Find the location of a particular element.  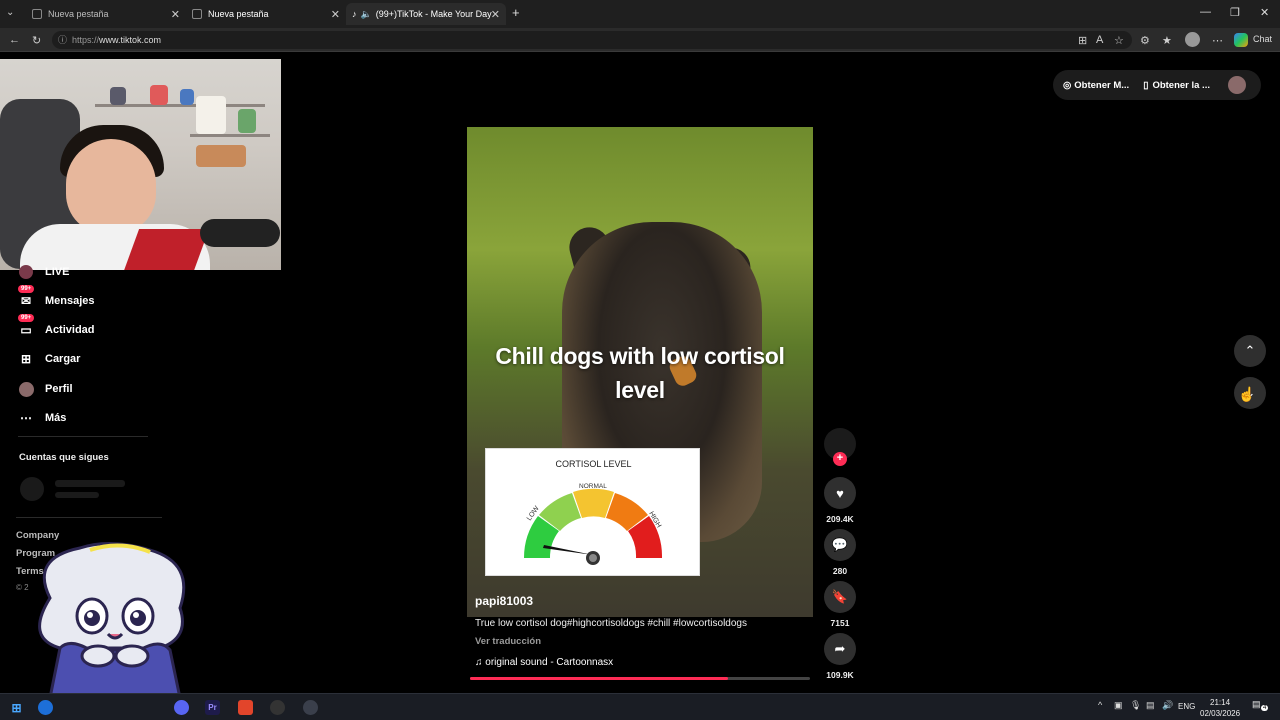

video-sound: ♫ original sound - Cartoonnasx is located at coordinates (544, 662).